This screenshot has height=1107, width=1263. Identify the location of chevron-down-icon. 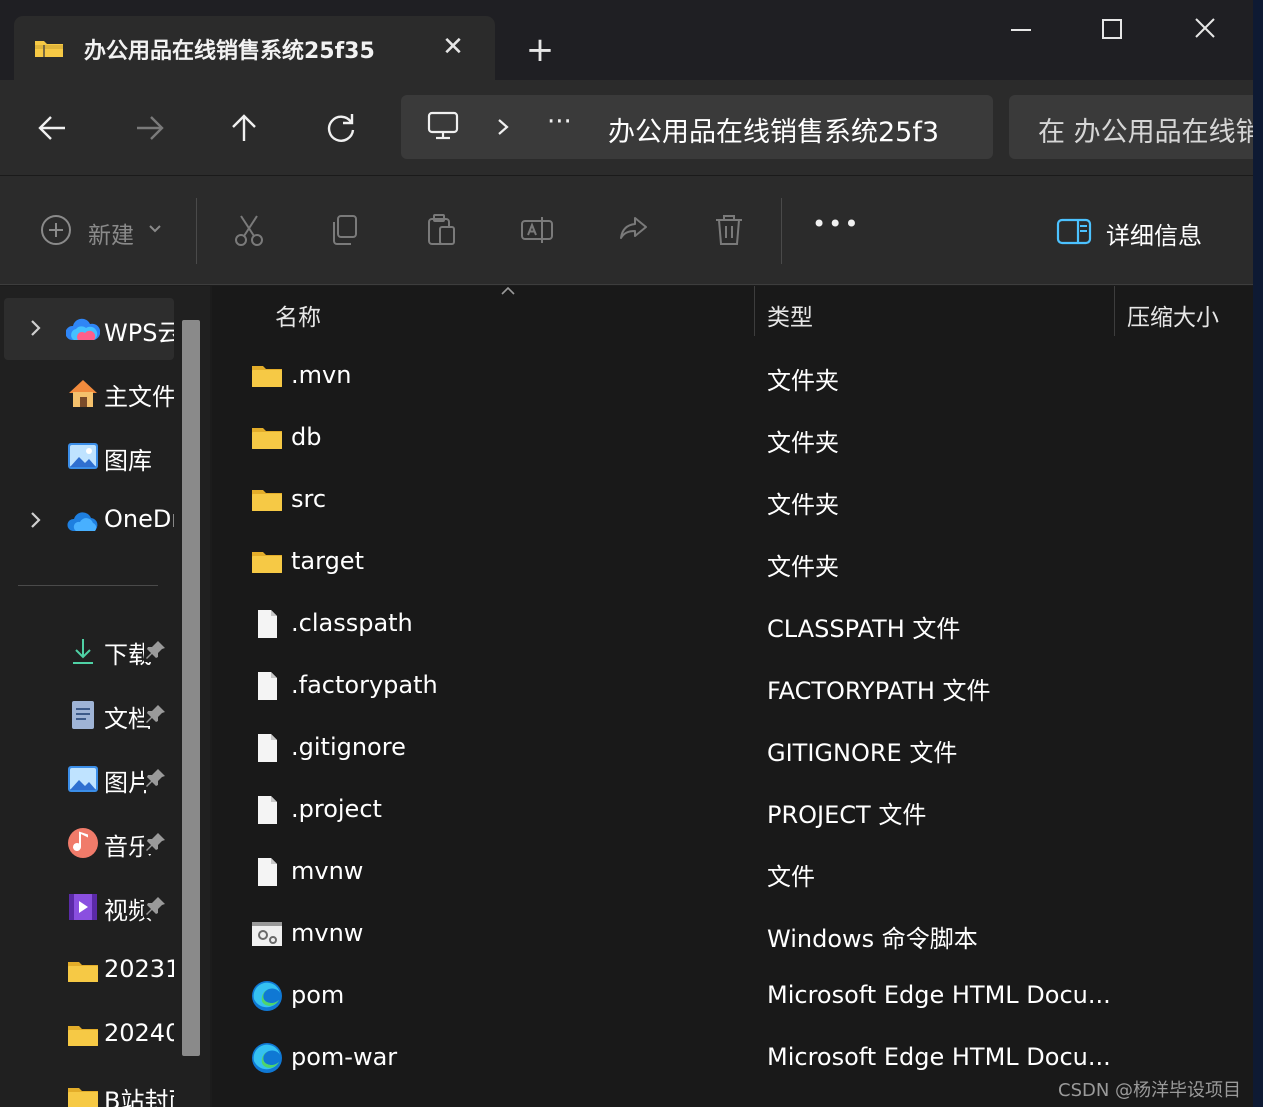
(155, 229).